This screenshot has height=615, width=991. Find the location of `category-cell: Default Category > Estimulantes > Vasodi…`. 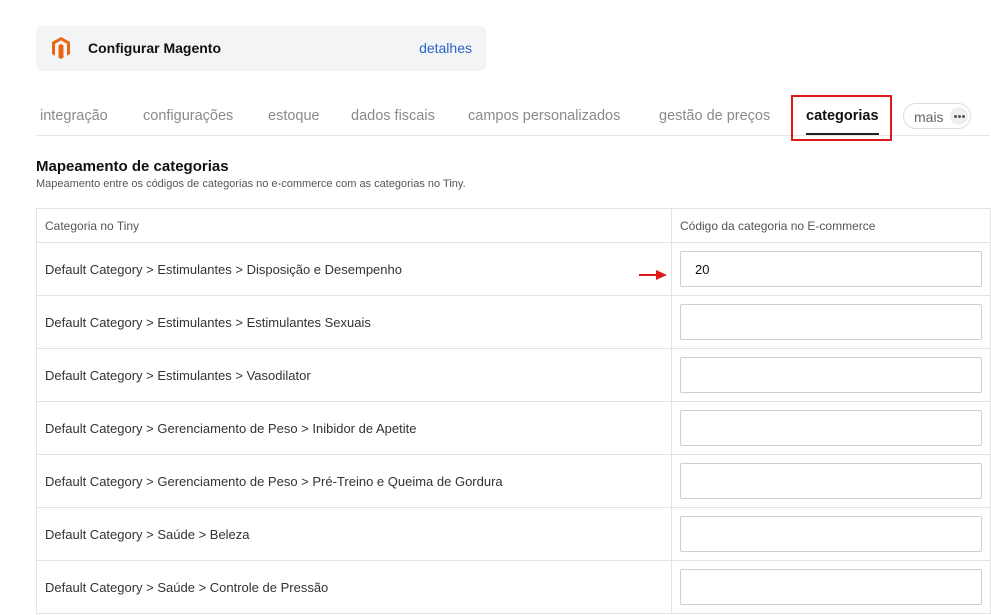

category-cell: Default Category > Estimulantes > Vasodi… is located at coordinates (354, 375).